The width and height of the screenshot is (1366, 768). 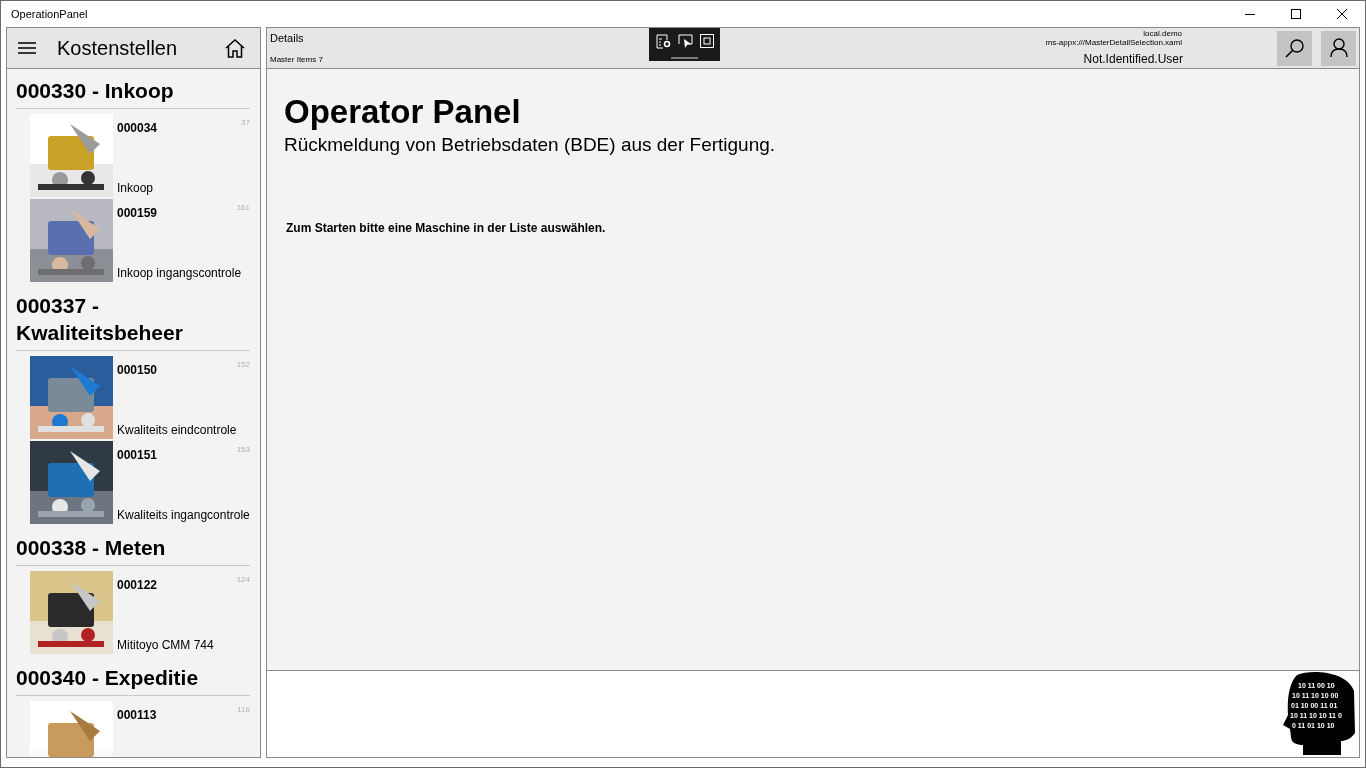 What do you see at coordinates (49, 14) in the screenshot?
I see `window-title: OperationPanel` at bounding box center [49, 14].